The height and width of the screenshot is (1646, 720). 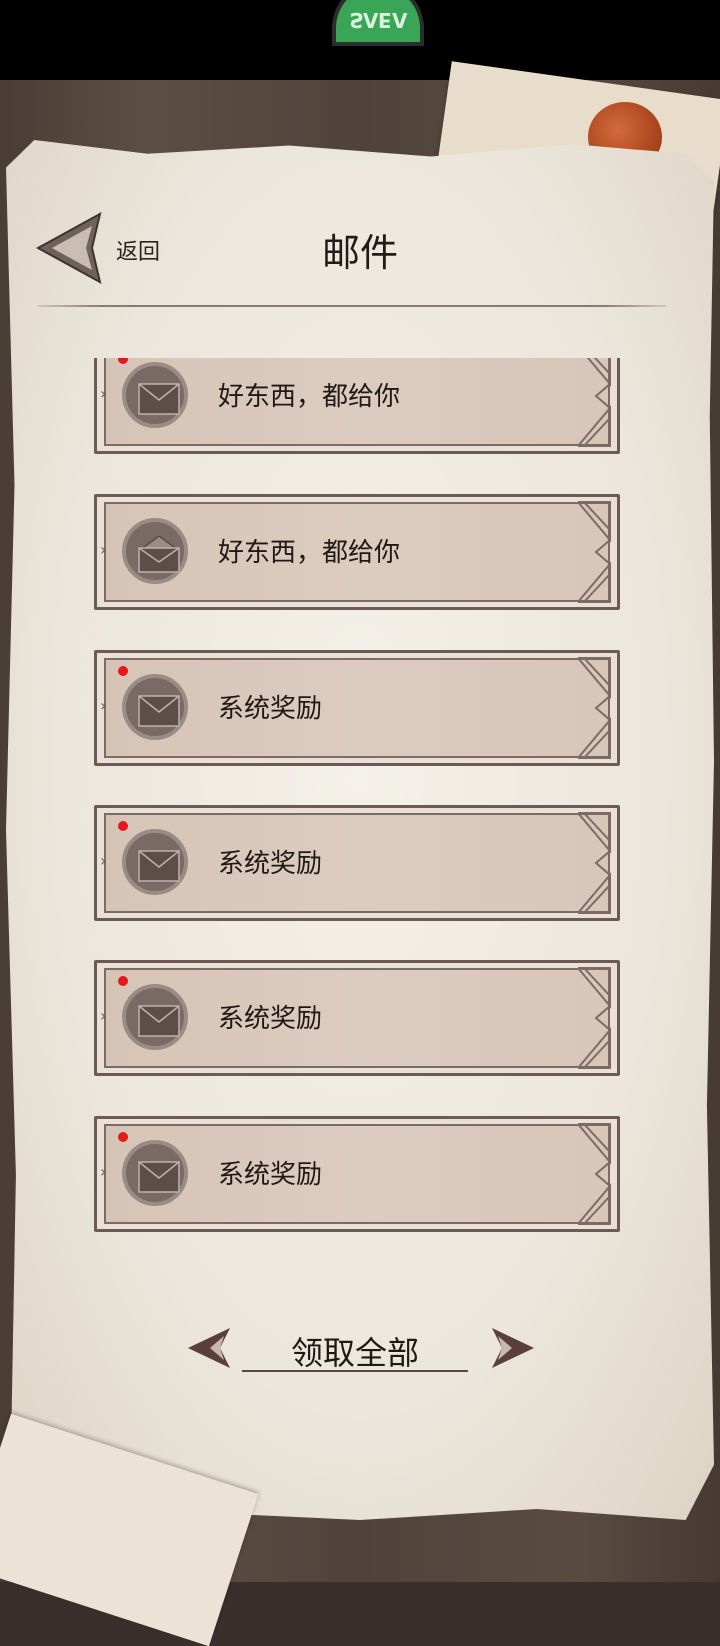 I want to click on top-bar: ɅƎɅƧ, so click(x=360, y=40).